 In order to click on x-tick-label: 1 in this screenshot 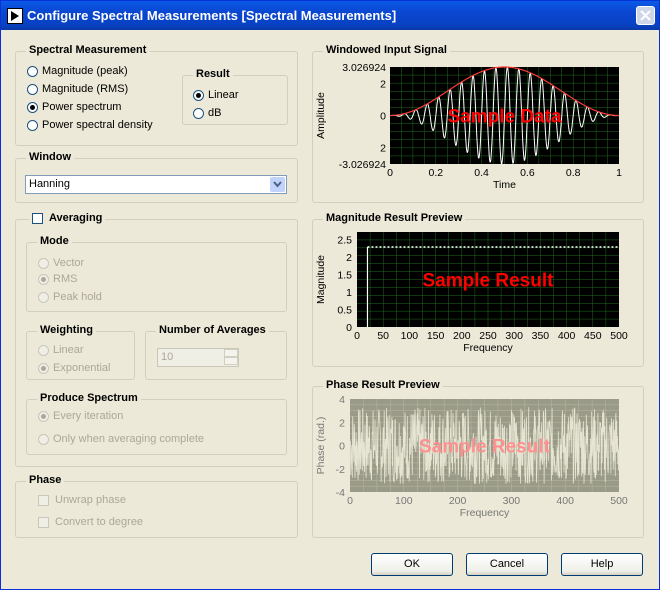, I will do `click(619, 173)`.